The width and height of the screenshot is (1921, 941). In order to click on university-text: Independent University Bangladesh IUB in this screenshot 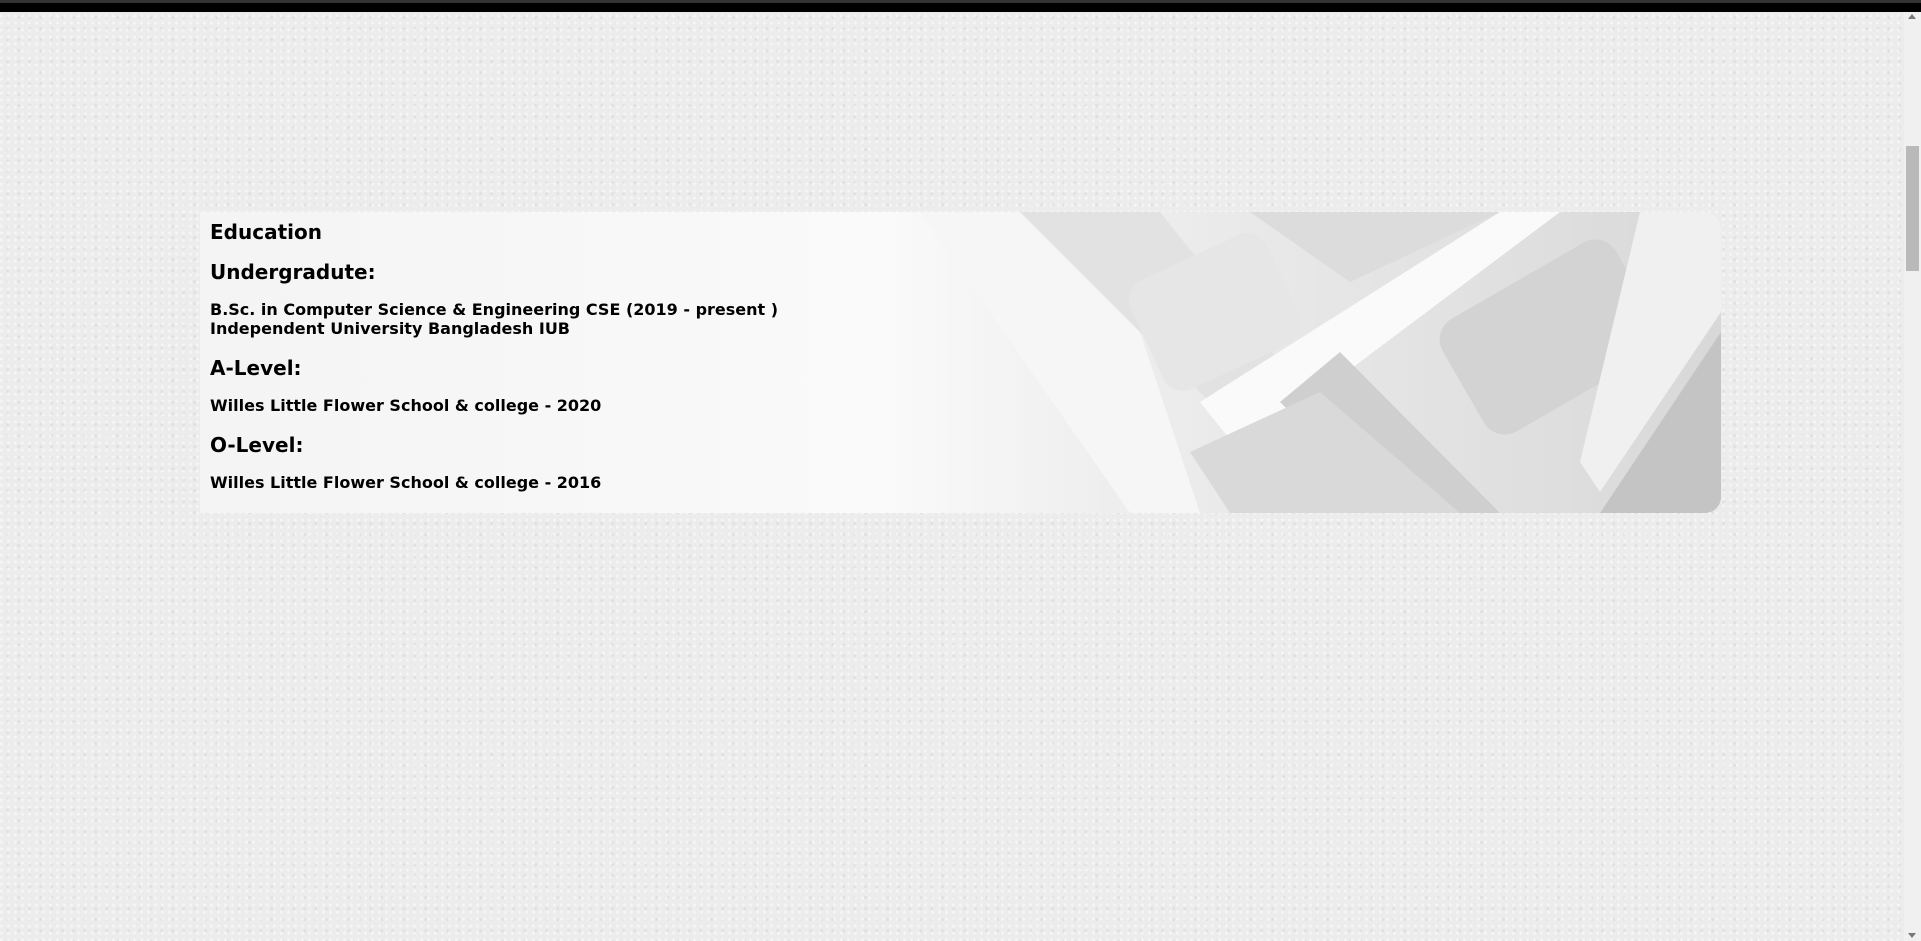, I will do `click(390, 328)`.